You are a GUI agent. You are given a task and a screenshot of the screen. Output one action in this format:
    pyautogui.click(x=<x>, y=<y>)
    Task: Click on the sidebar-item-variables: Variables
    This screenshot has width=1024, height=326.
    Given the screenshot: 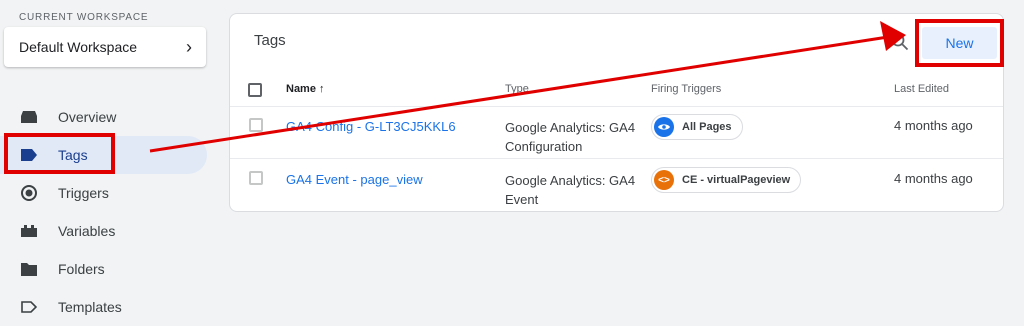 What is the action you would take?
    pyautogui.click(x=105, y=231)
    